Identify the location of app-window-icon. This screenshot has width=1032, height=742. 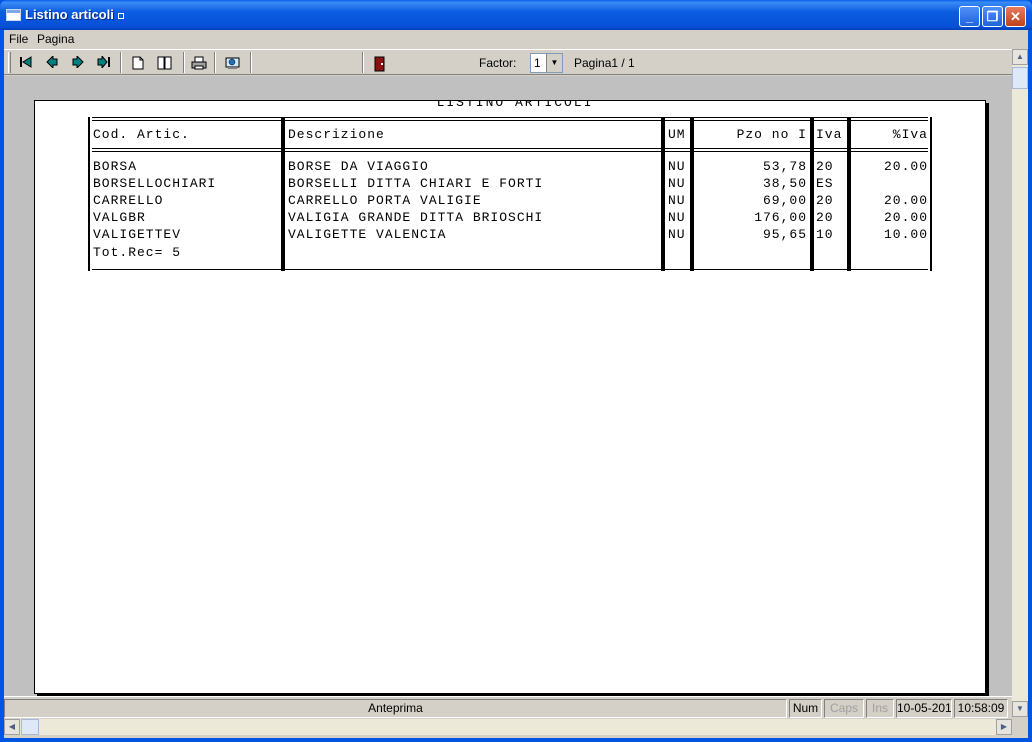
(13, 15).